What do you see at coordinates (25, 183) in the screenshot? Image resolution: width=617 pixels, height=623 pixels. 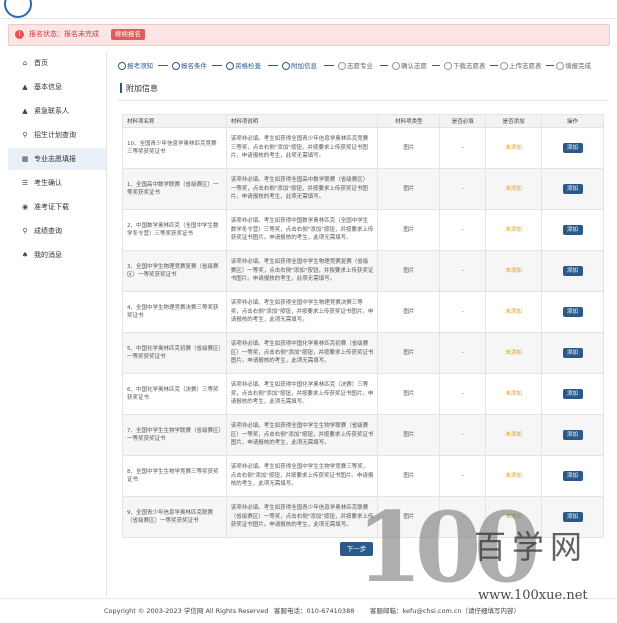 I see `confirm-icon: ☰` at bounding box center [25, 183].